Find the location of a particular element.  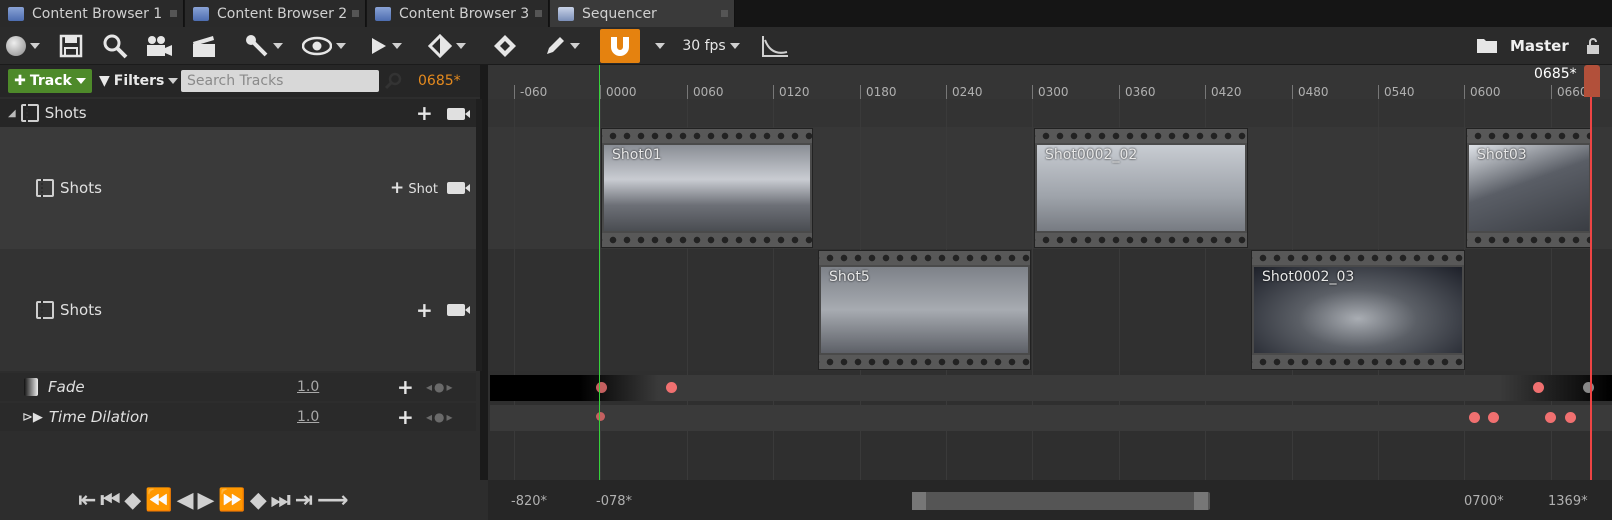

world-button is located at coordinates (23, 46).